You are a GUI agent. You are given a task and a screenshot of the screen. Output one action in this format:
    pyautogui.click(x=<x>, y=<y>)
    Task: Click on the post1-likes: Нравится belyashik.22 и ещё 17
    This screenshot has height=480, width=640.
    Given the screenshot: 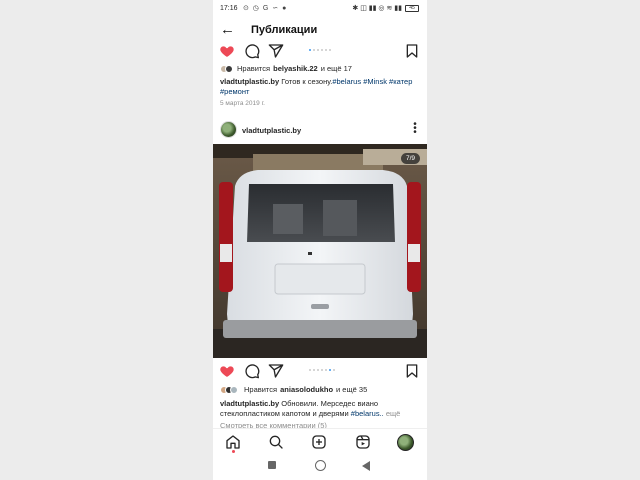 What is the action you would take?
    pyautogui.click(x=286, y=68)
    